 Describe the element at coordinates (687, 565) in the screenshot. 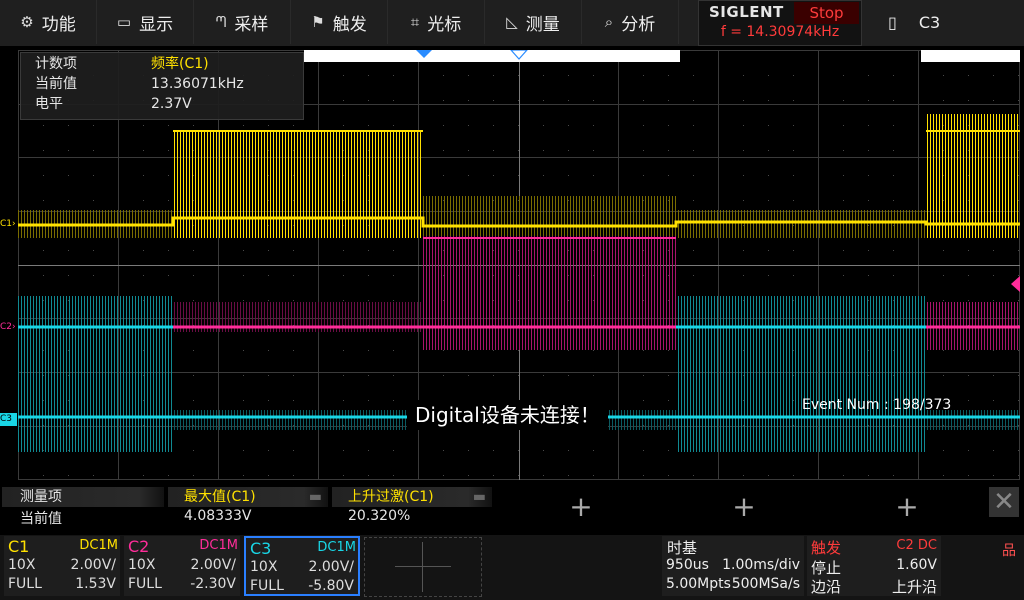

I see `timebase-delay: 950us` at that location.